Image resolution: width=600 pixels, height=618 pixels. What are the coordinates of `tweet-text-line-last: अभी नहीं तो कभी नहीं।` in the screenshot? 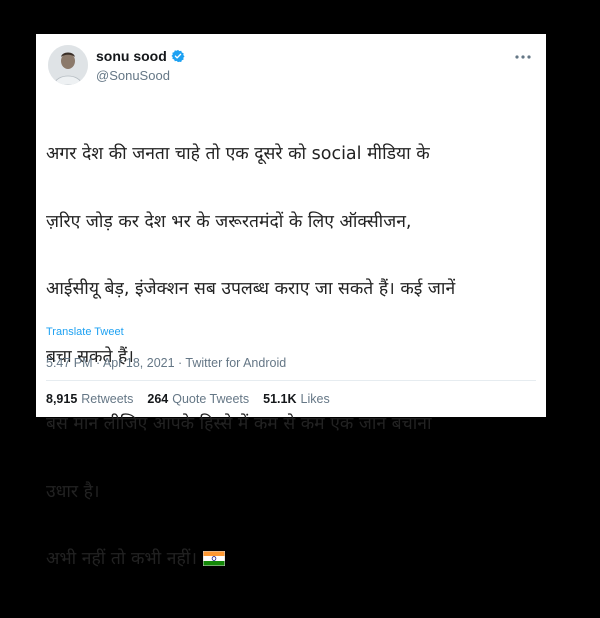 It's located at (291, 560).